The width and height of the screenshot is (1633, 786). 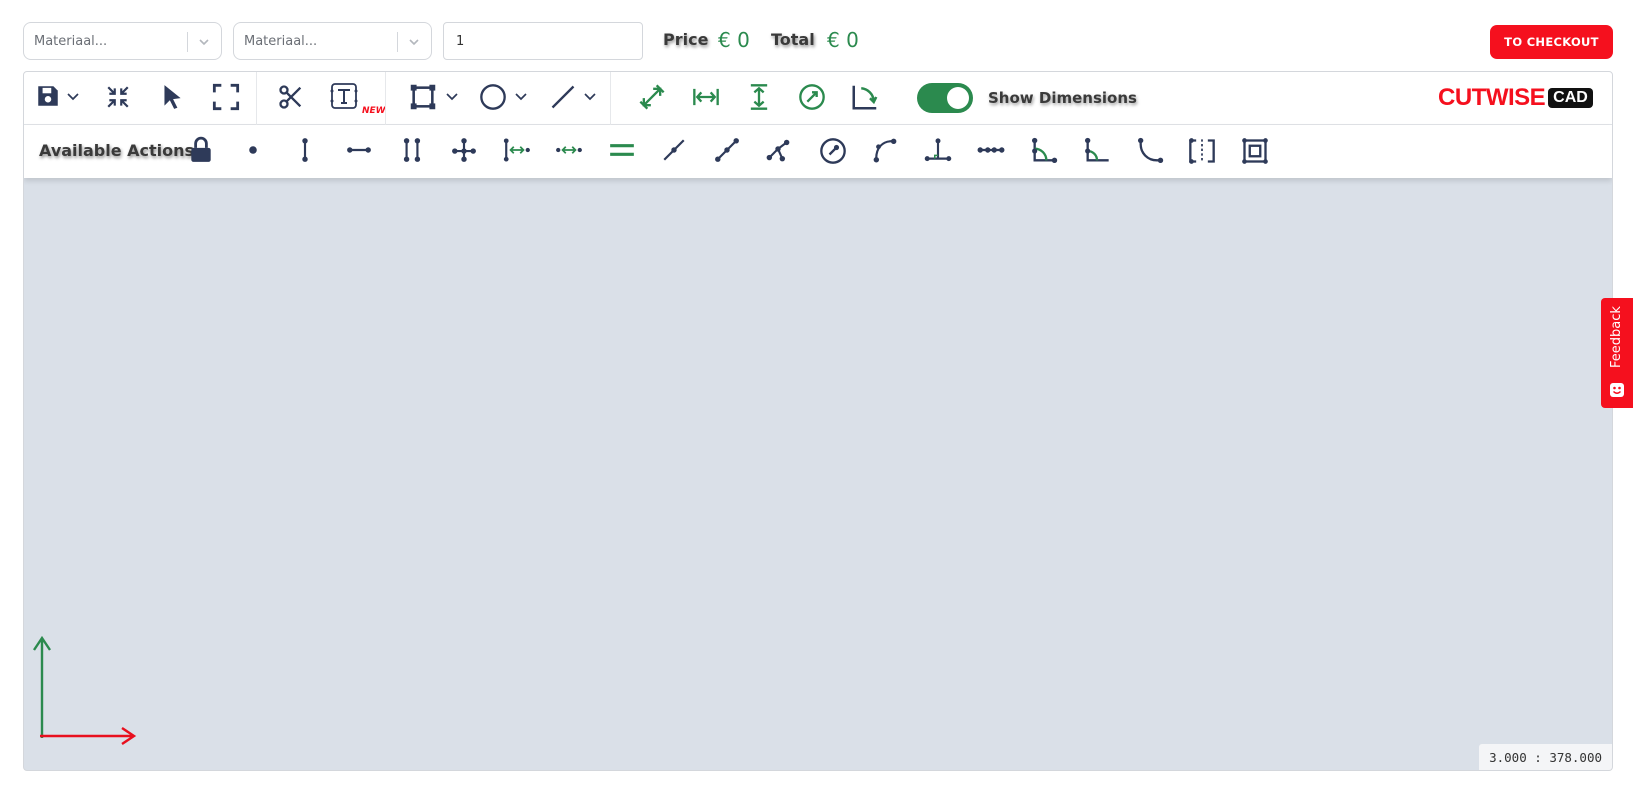 What do you see at coordinates (938, 150) in the screenshot?
I see `perpendicular-icon` at bounding box center [938, 150].